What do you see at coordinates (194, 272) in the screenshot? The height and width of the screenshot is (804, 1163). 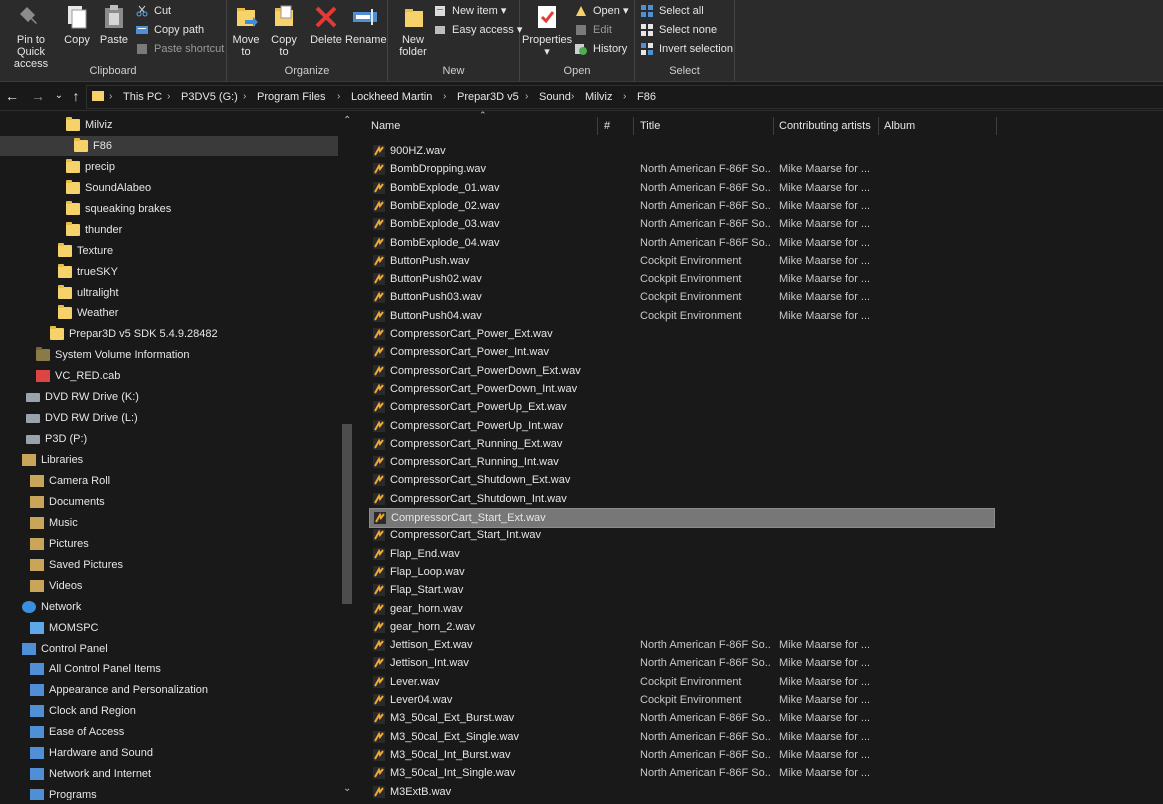 I see `nav-item: trueSKY` at bounding box center [194, 272].